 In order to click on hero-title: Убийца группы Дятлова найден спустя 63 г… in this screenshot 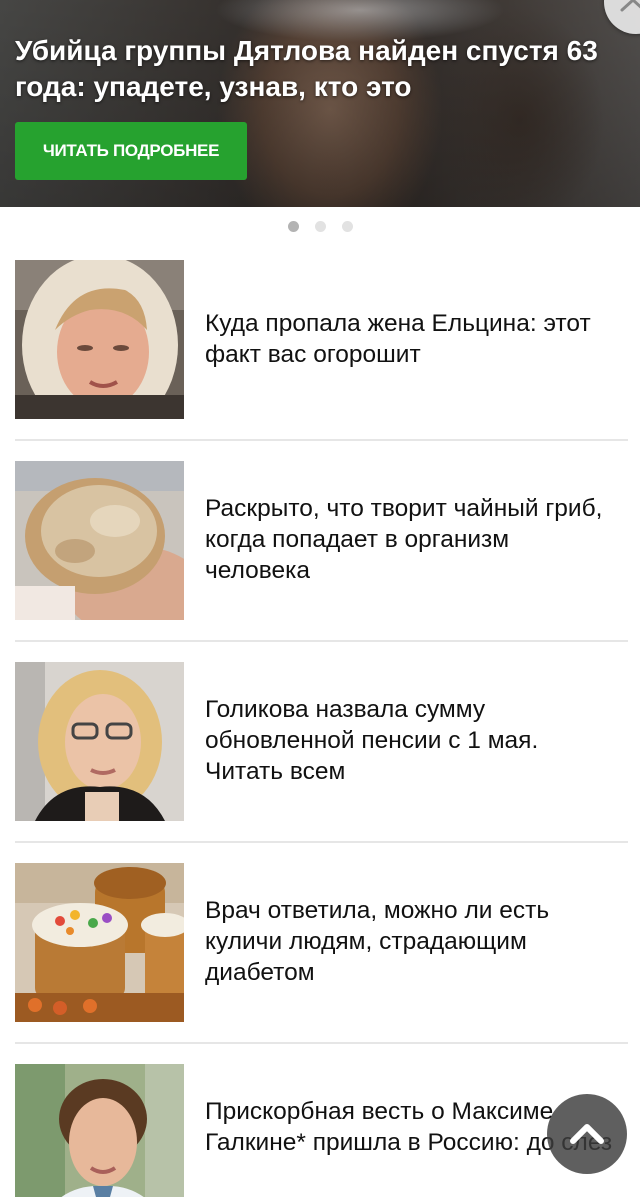, I will do `click(320, 69)`.